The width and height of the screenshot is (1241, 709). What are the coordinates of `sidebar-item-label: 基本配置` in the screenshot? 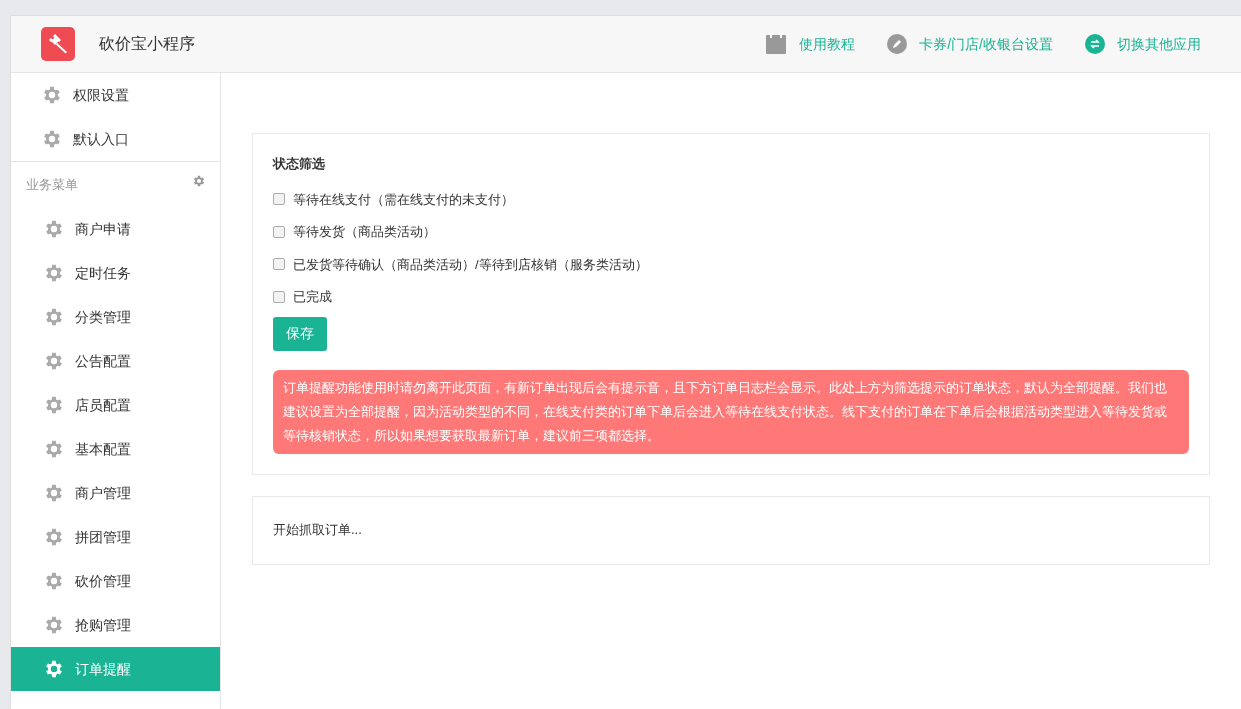 It's located at (103, 449).